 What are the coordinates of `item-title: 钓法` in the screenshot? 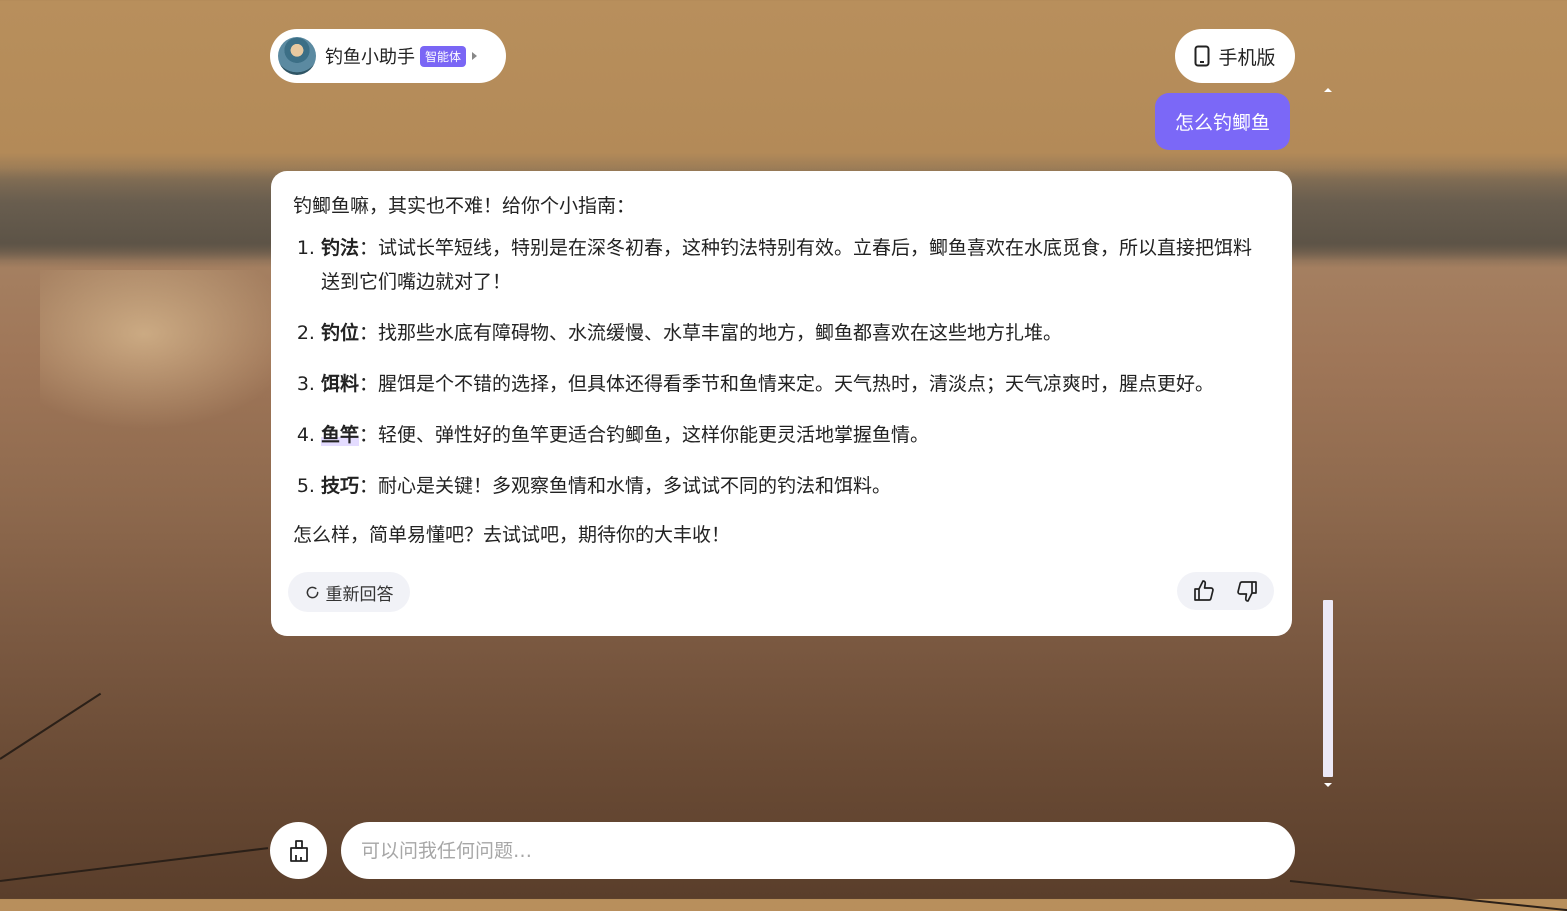 It's located at (340, 248).